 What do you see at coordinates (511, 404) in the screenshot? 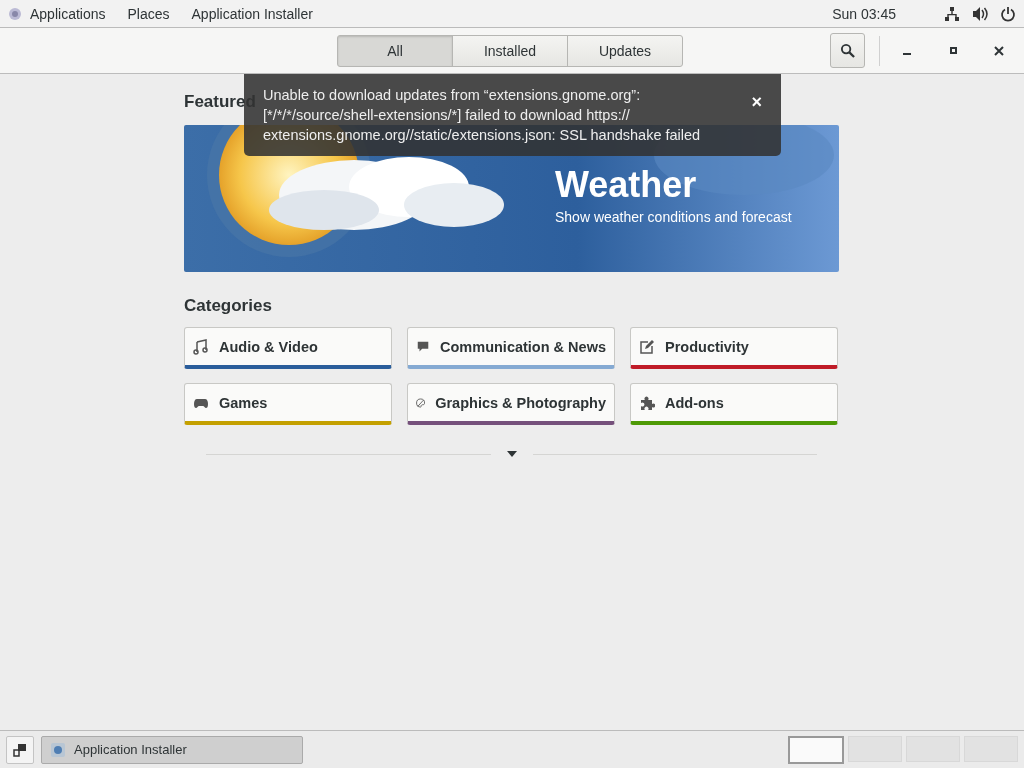
I see `category-tile: Graphics & Photography` at bounding box center [511, 404].